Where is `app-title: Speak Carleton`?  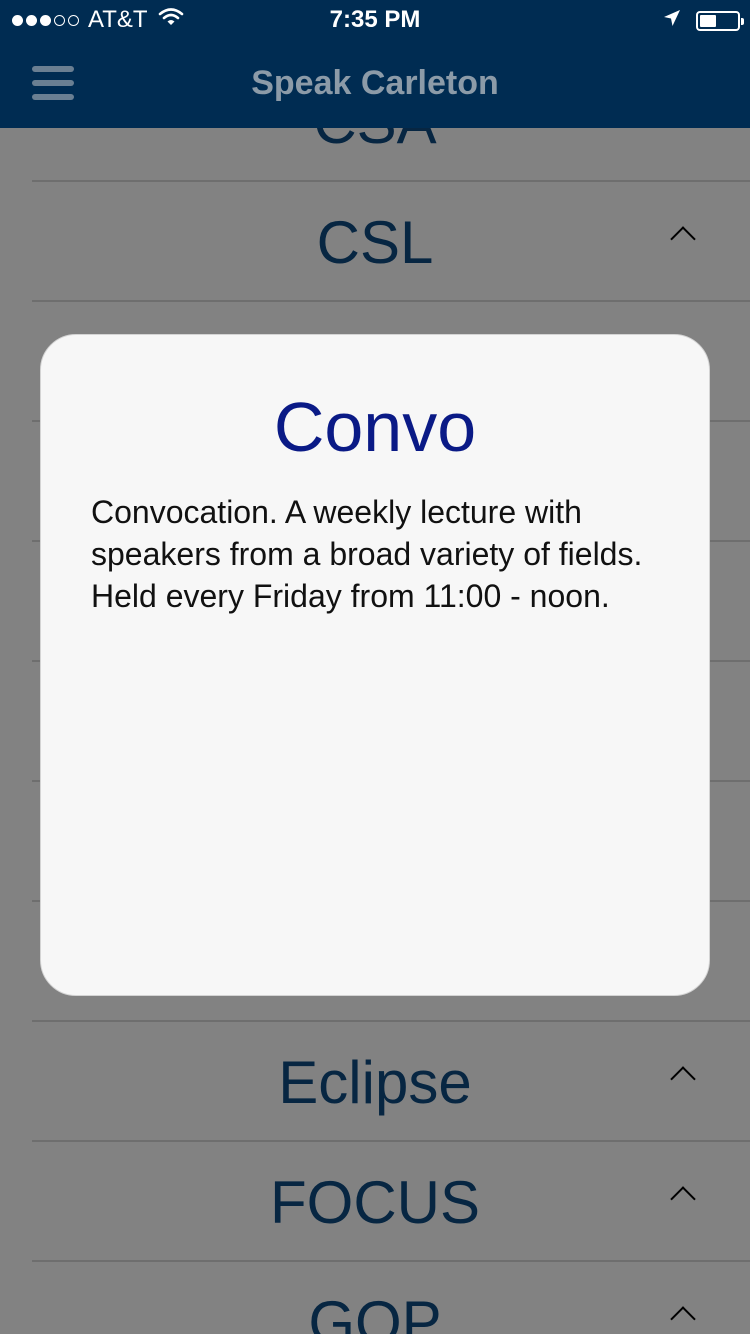 app-title: Speak Carleton is located at coordinates (375, 83).